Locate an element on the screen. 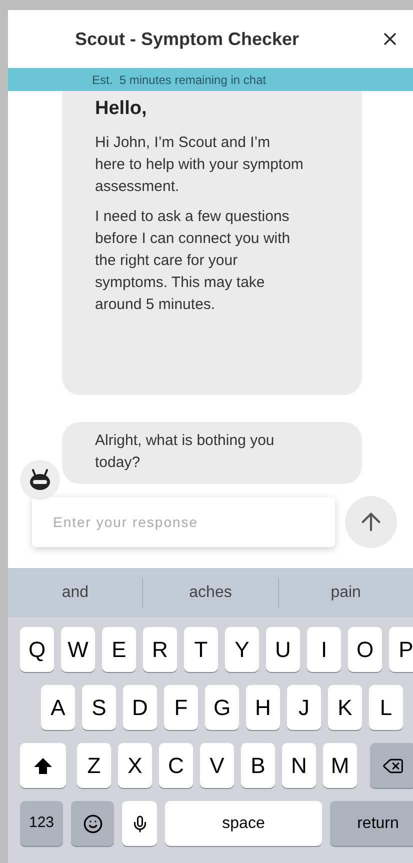  keyboard-key: Y is located at coordinates (242, 649).